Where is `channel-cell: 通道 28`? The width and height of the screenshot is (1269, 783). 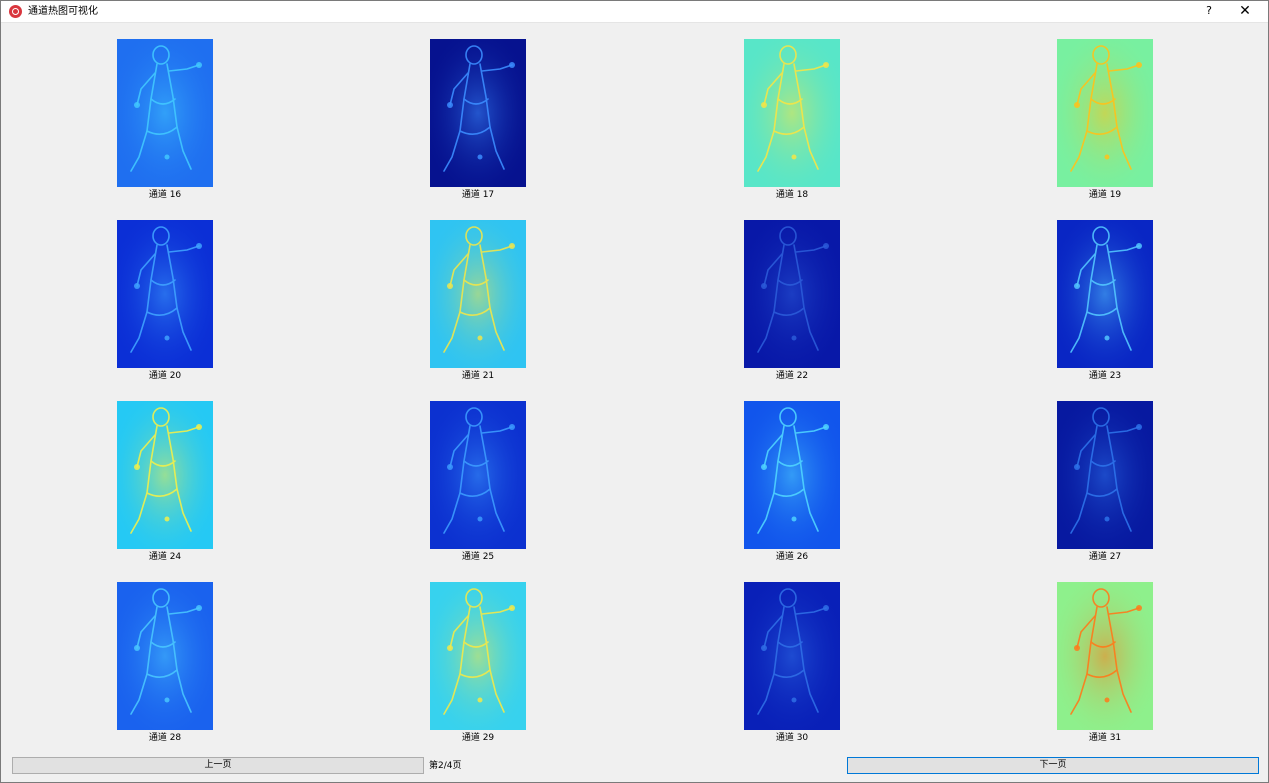 channel-cell: 通道 28 is located at coordinates (165, 654).